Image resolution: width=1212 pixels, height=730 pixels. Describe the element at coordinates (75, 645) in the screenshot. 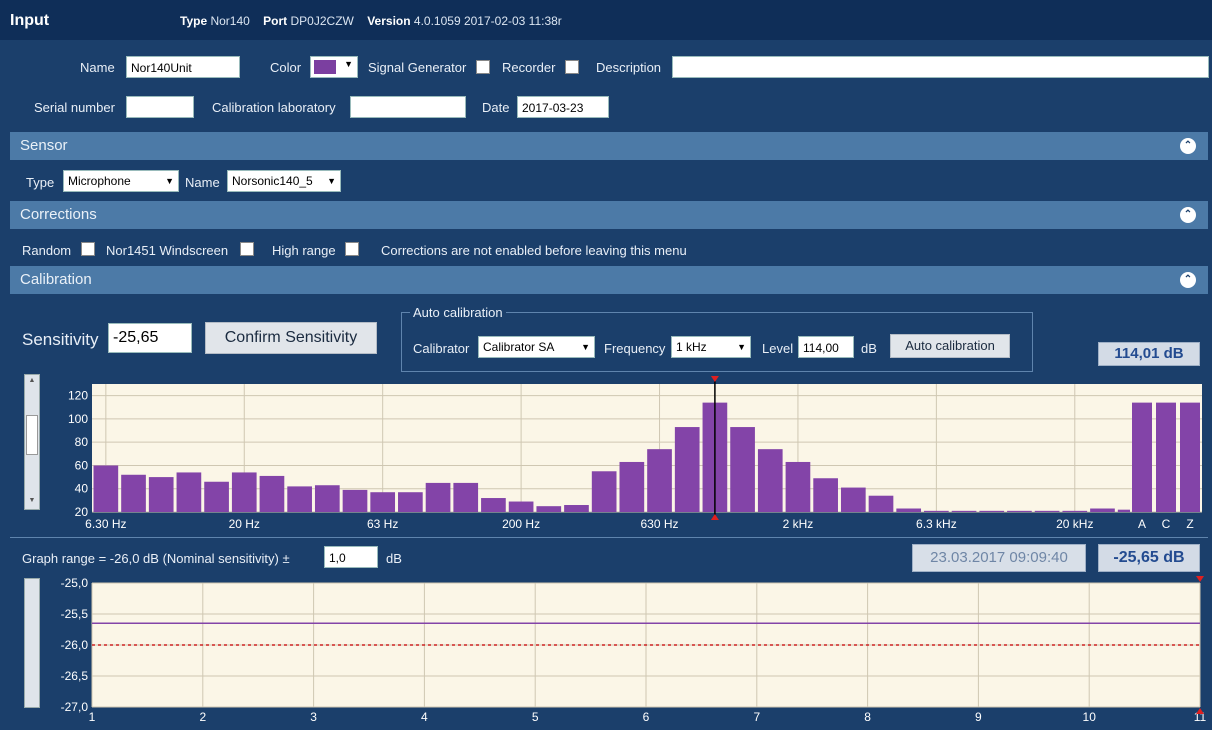

I see `y-tick-label: -26,0` at that location.